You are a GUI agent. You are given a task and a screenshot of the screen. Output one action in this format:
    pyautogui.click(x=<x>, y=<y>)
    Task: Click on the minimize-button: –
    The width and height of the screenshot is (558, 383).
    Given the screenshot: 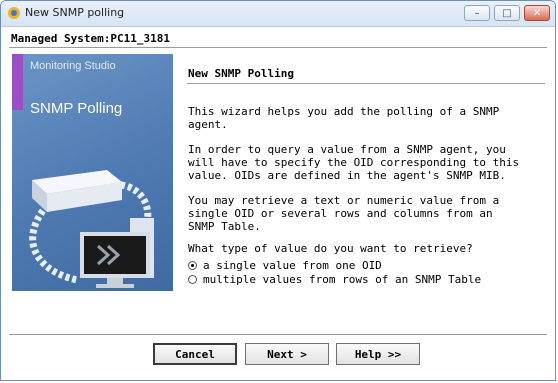 What is the action you would take?
    pyautogui.click(x=477, y=13)
    